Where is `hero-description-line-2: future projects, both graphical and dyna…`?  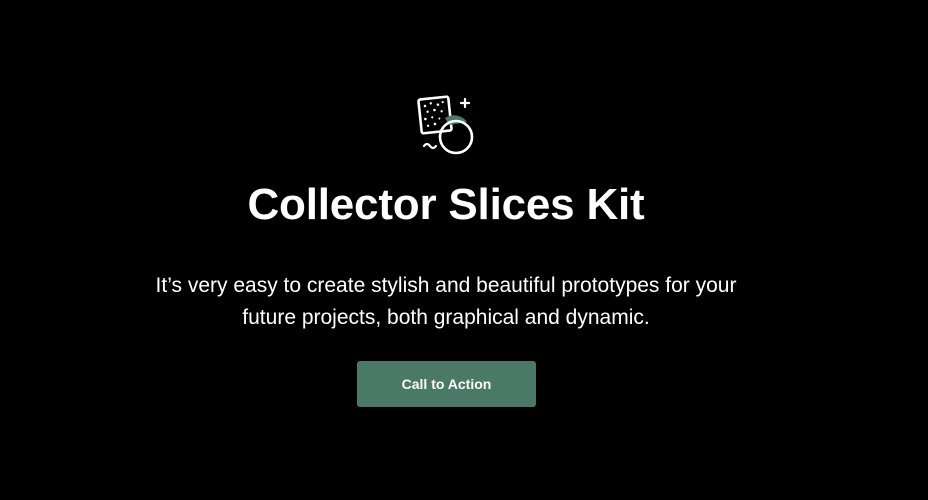 hero-description-line-2: future projects, both graphical and dyna… is located at coordinates (446, 317).